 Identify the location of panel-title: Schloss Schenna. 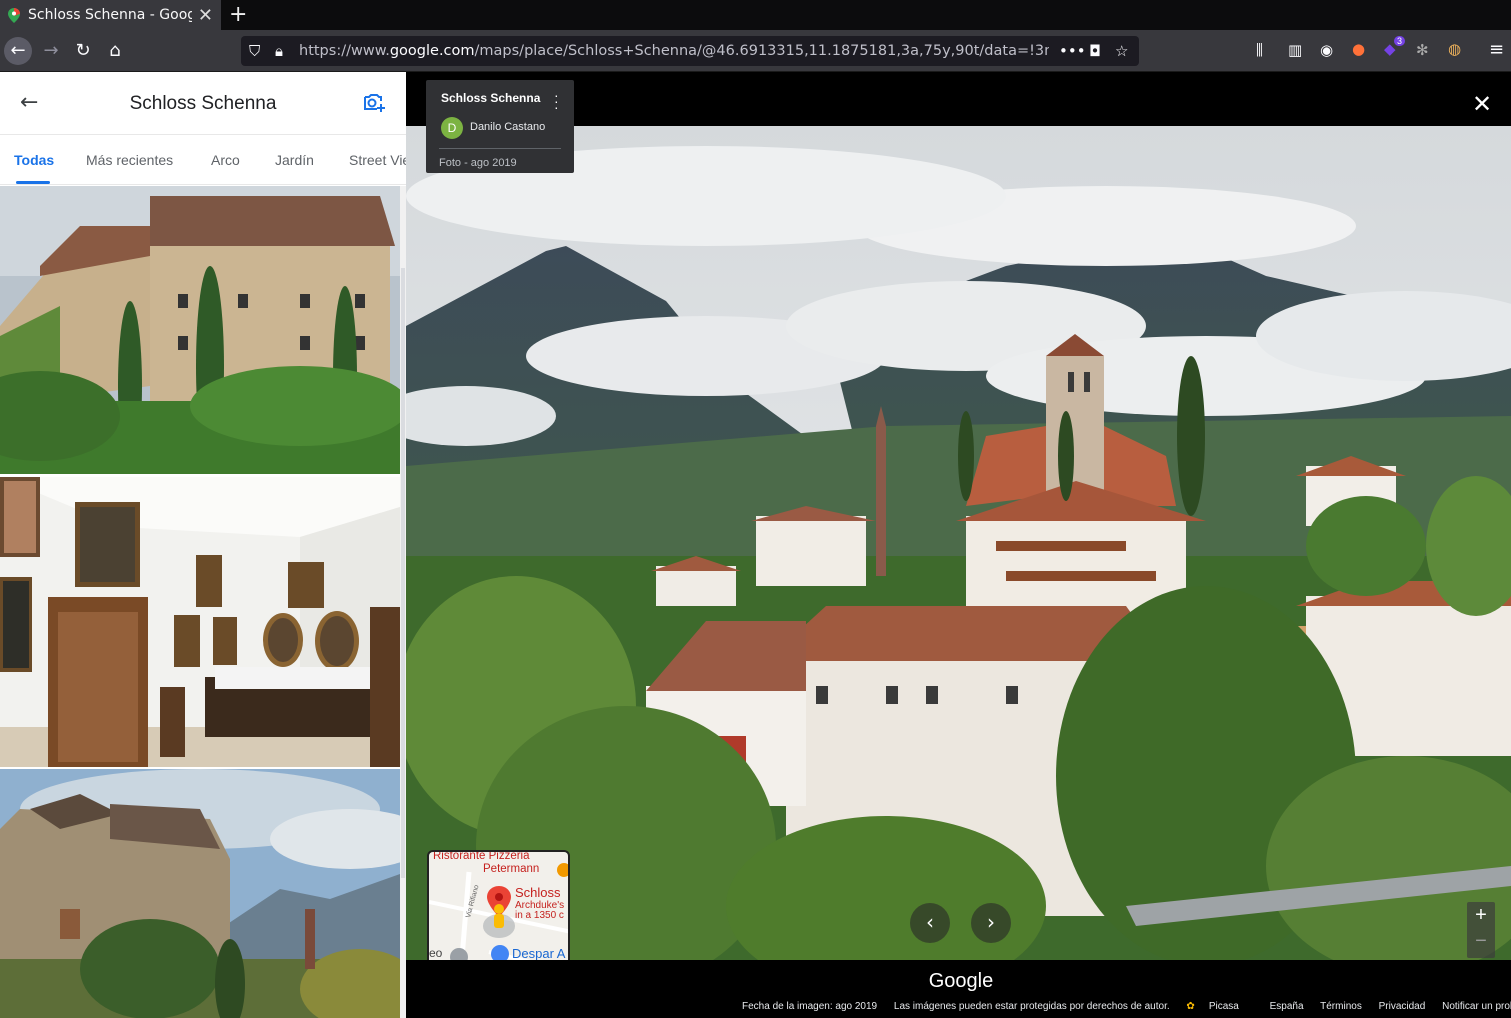
(203, 103).